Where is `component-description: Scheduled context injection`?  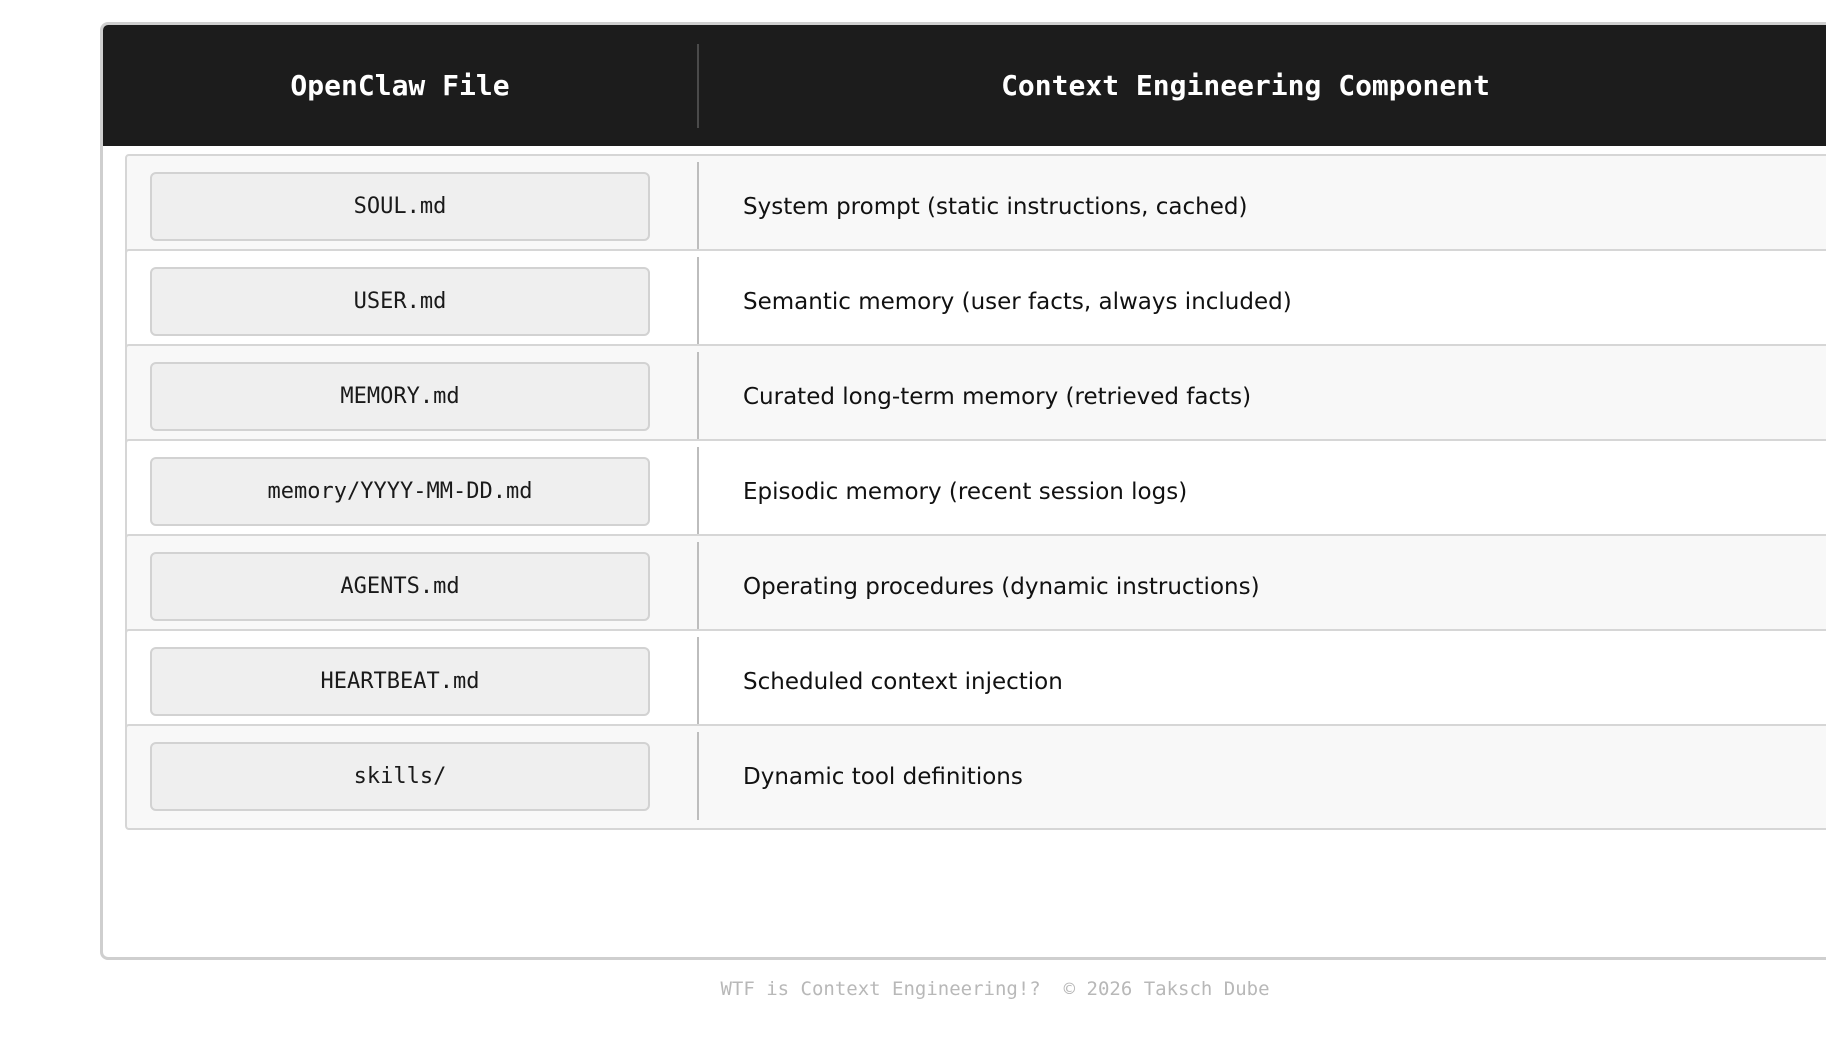 component-description: Scheduled context injection is located at coordinates (903, 682).